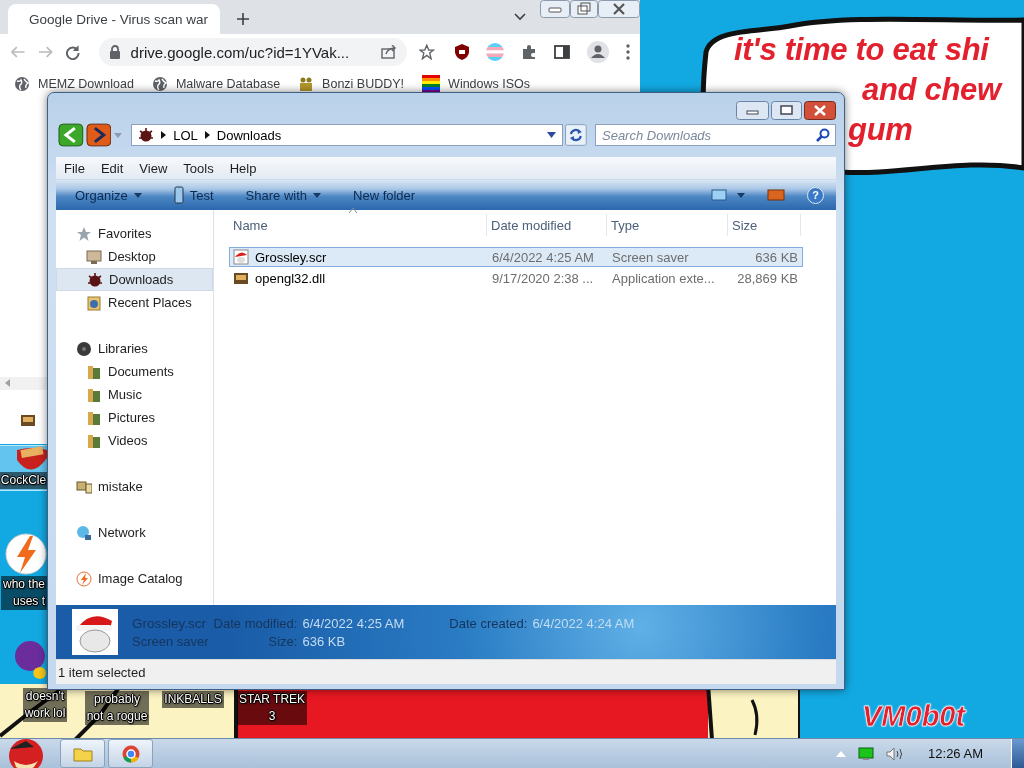  I want to click on file-type: Screen saver, so click(170, 641).